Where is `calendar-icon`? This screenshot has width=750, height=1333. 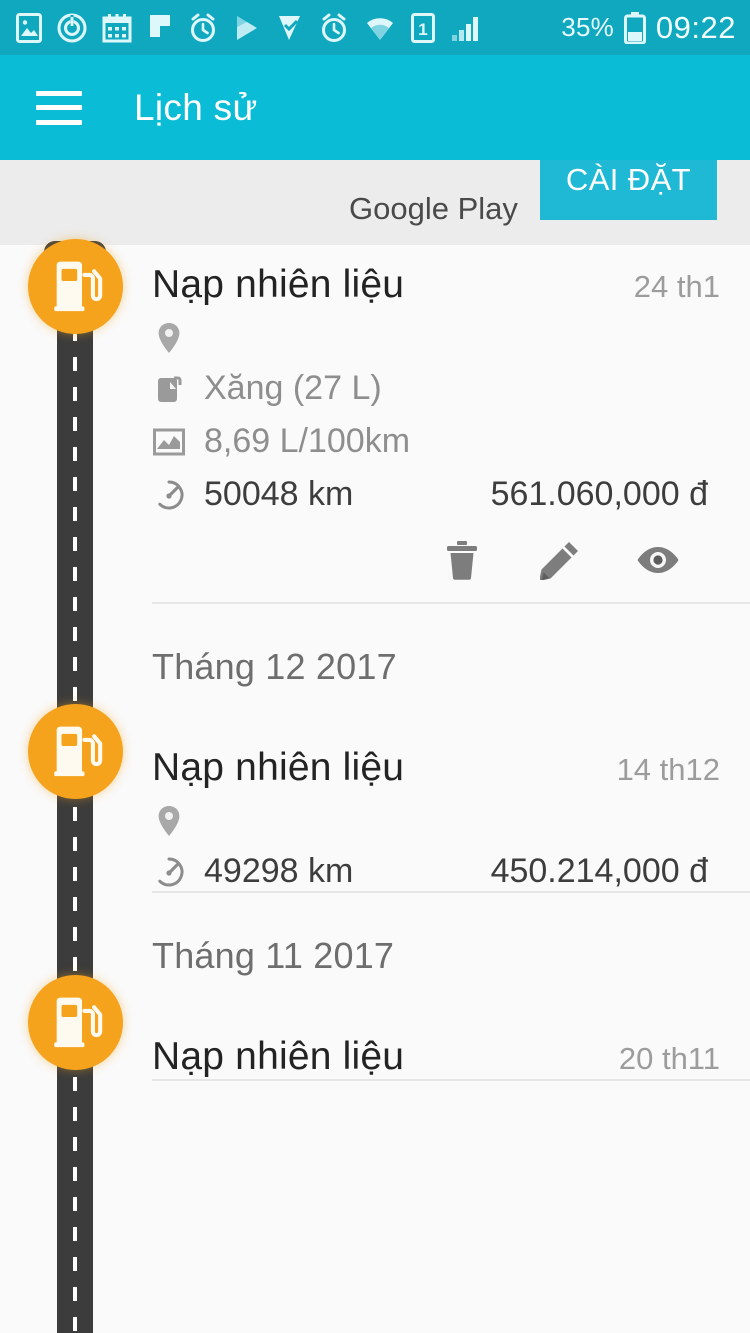 calendar-icon is located at coordinates (117, 27).